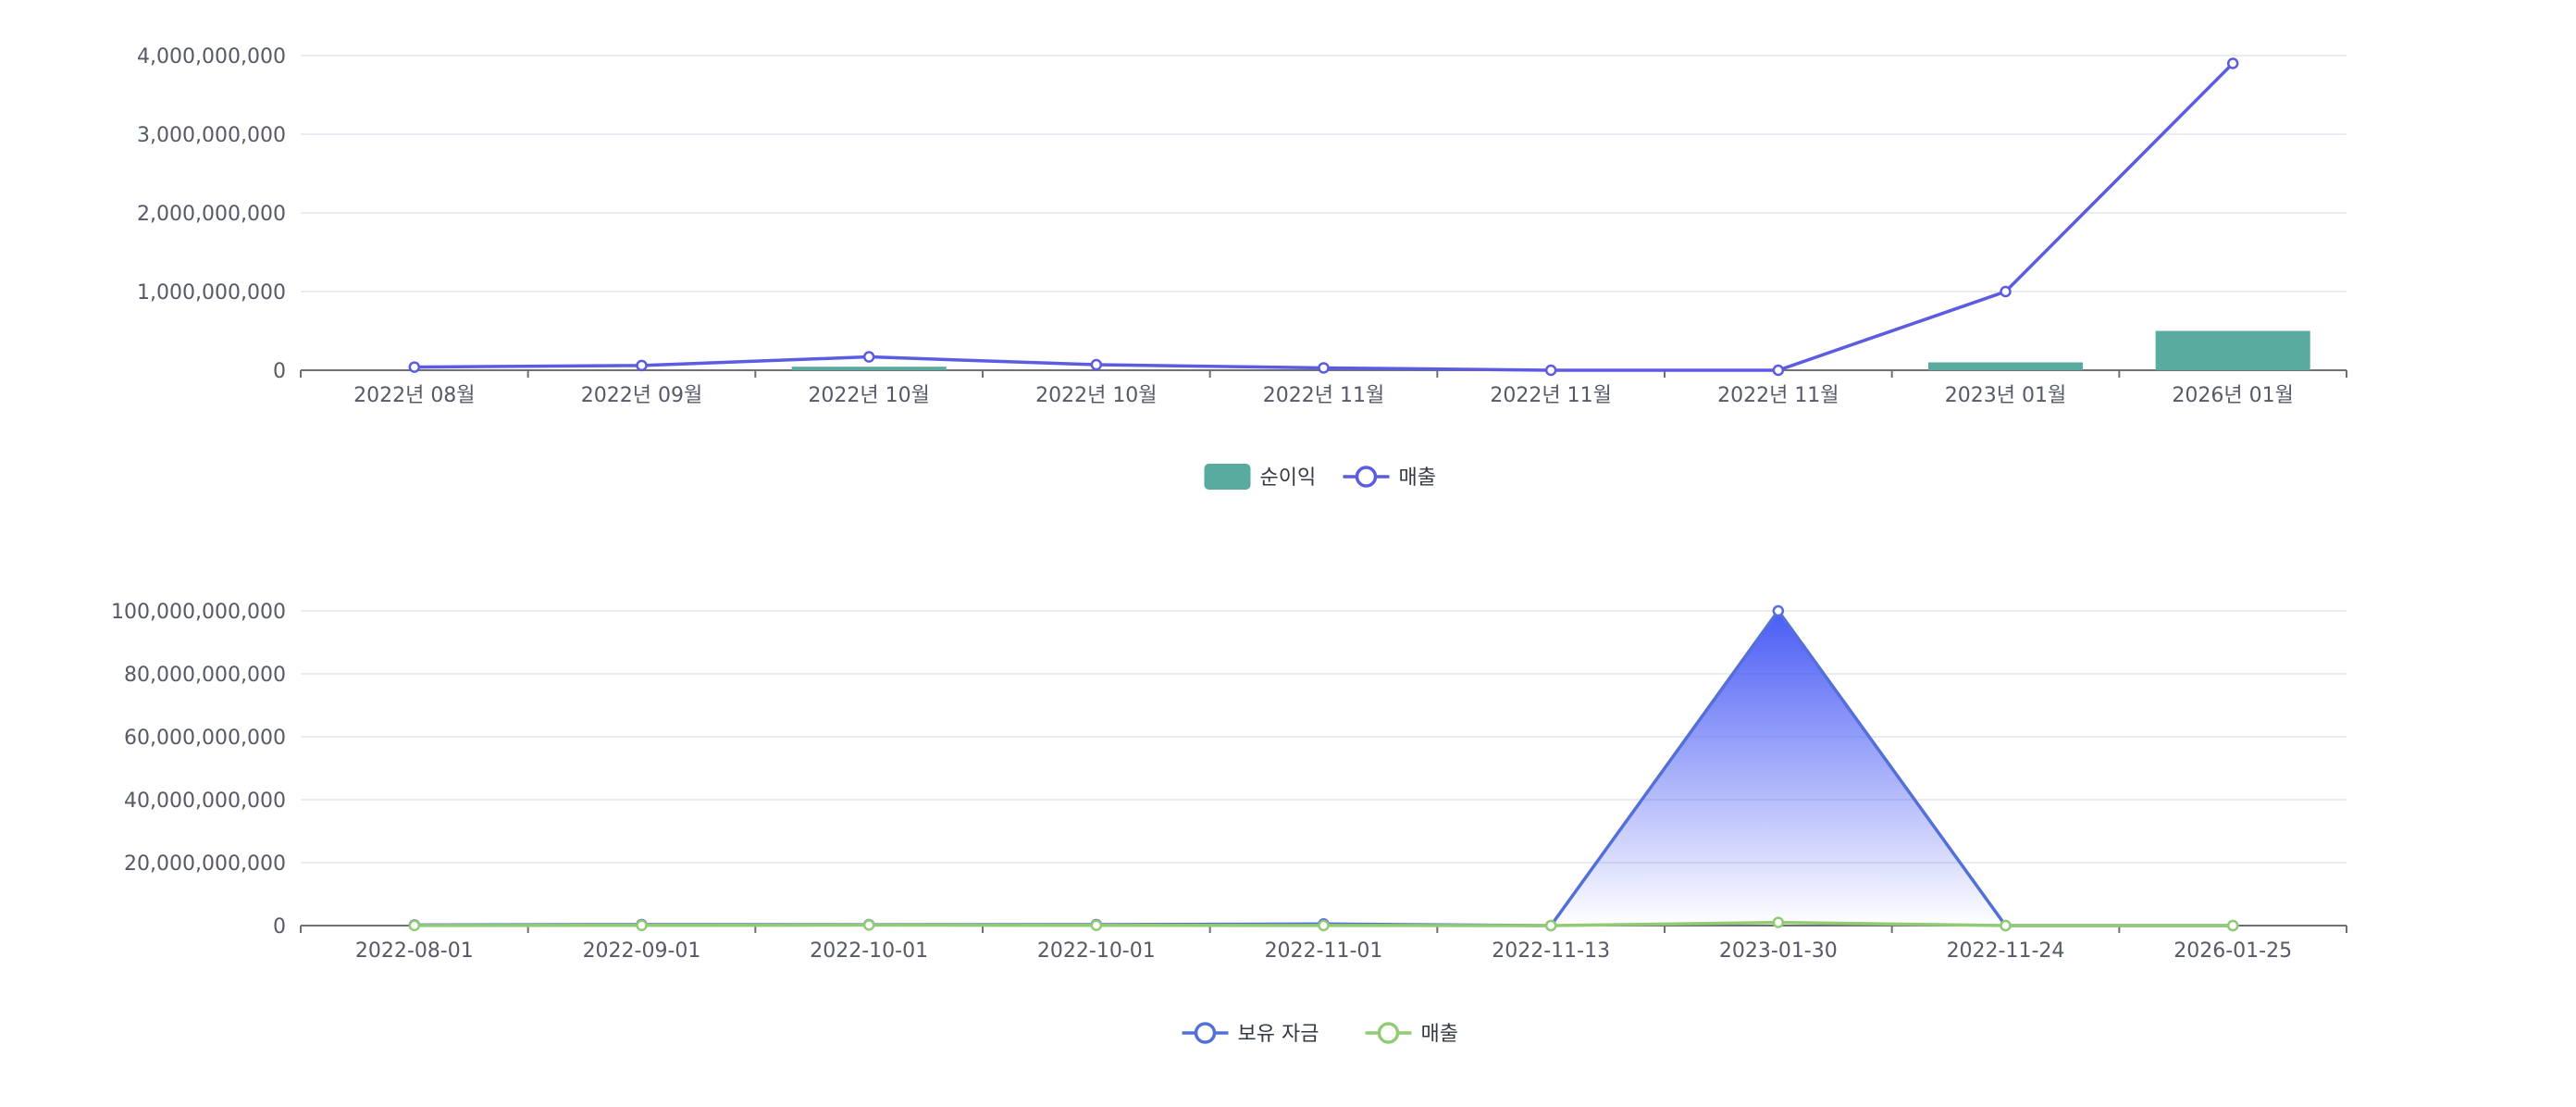 Image resolution: width=2576 pixels, height=1107 pixels. What do you see at coordinates (211, 135) in the screenshot?
I see `y-tick-label: 3,000,000,000` at bounding box center [211, 135].